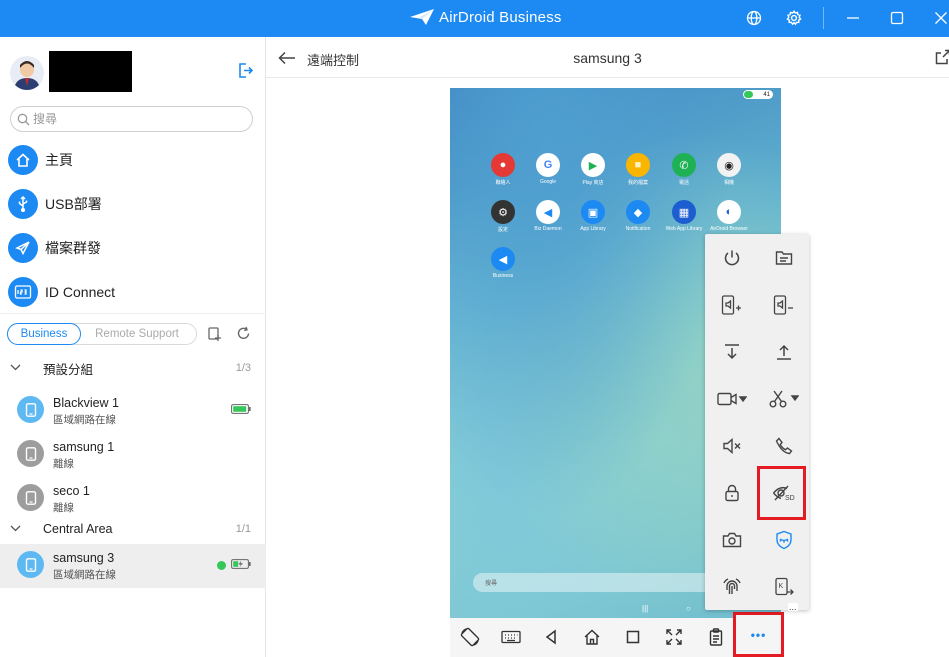 The image size is (949, 657). I want to click on nav-usb-deploy: USB部署, so click(55, 204).